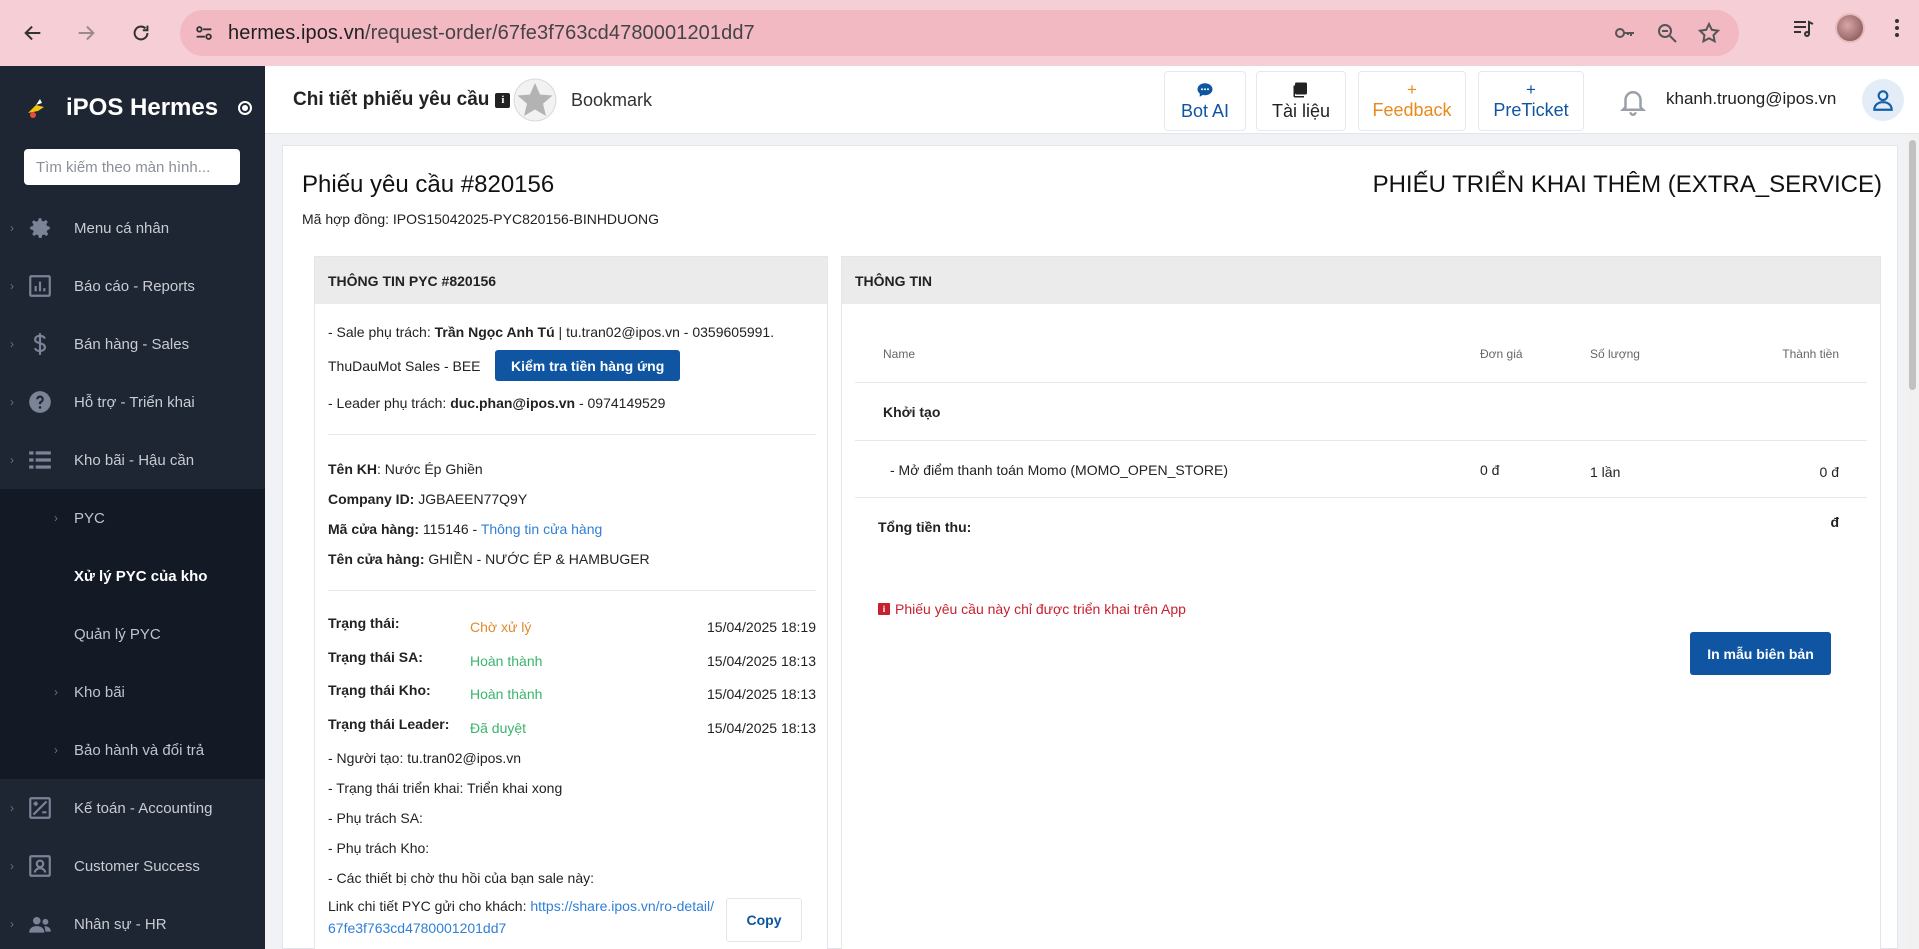 The image size is (1919, 949). What do you see at coordinates (1834, 522) in the screenshot?
I see `total-value: đ` at bounding box center [1834, 522].